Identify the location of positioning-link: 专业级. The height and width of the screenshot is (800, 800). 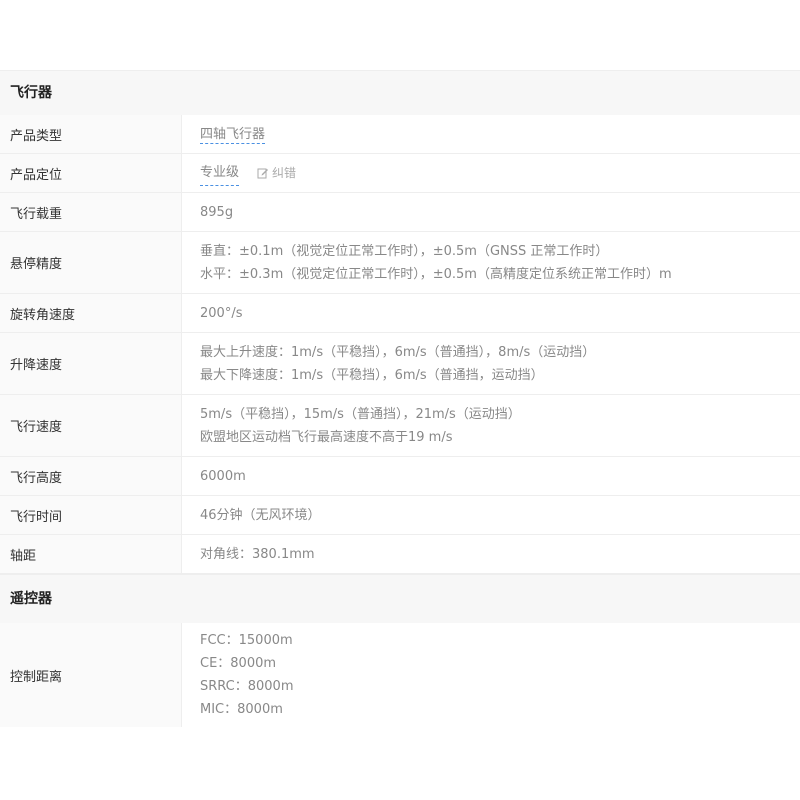
(220, 173).